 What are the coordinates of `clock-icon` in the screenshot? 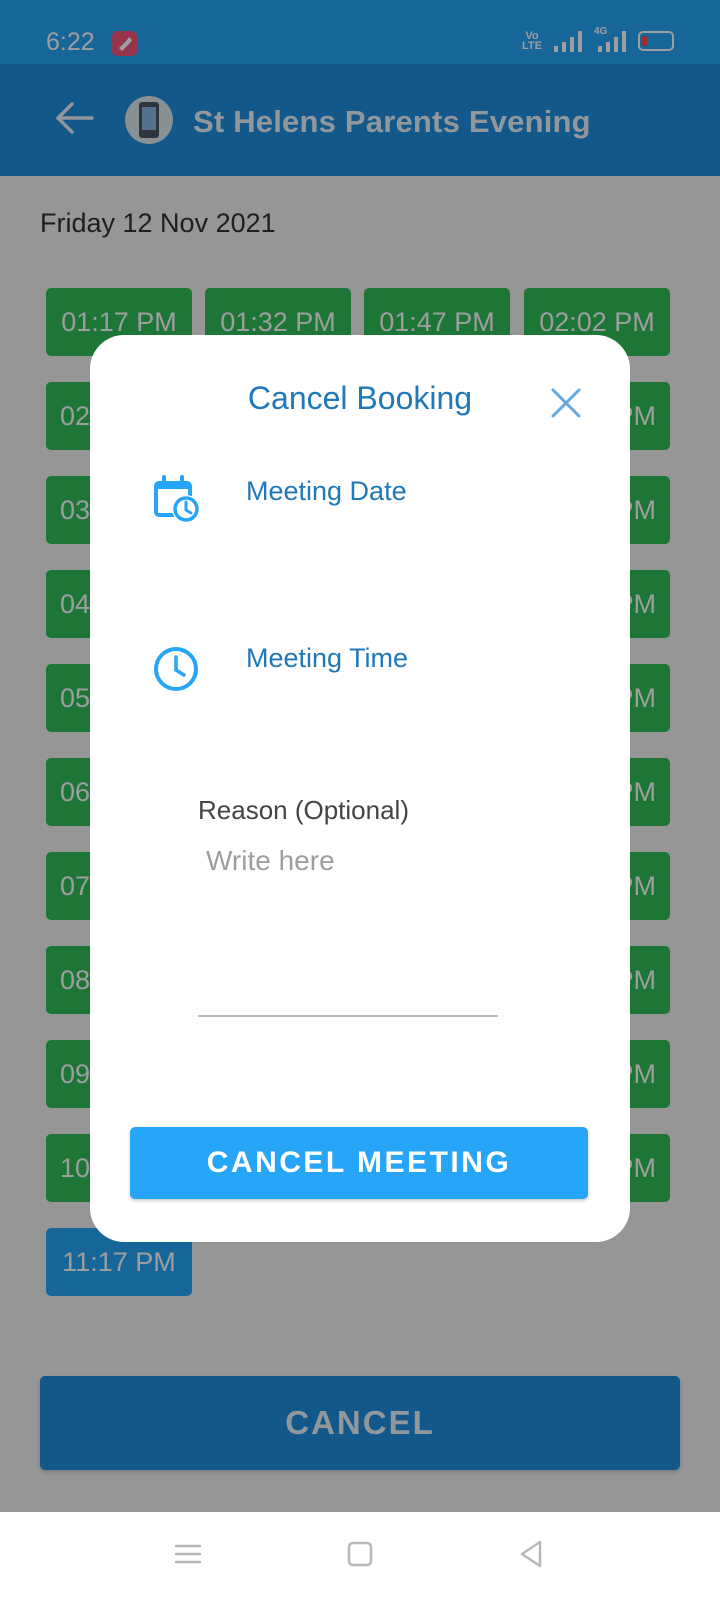 It's located at (177, 669).